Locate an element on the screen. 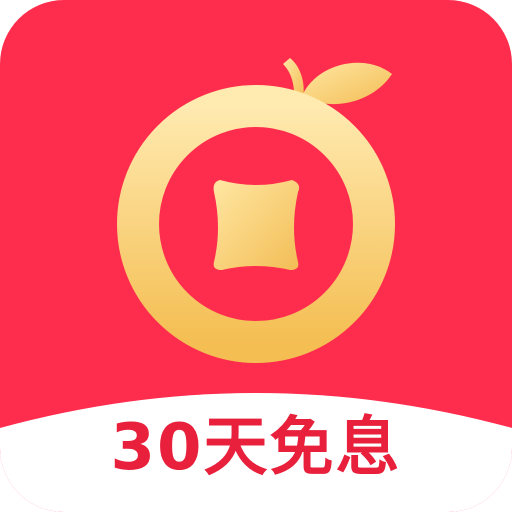 The width and height of the screenshot is (512, 512). fruit-leaf is located at coordinates (347, 83).